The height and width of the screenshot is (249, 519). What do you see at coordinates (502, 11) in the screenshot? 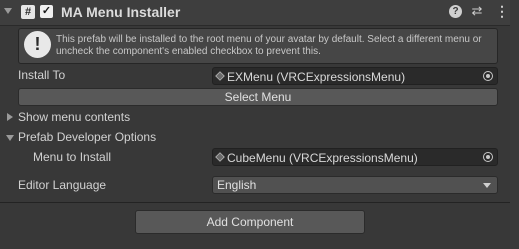
I see `kebab-menu-icon: ⋮` at bounding box center [502, 11].